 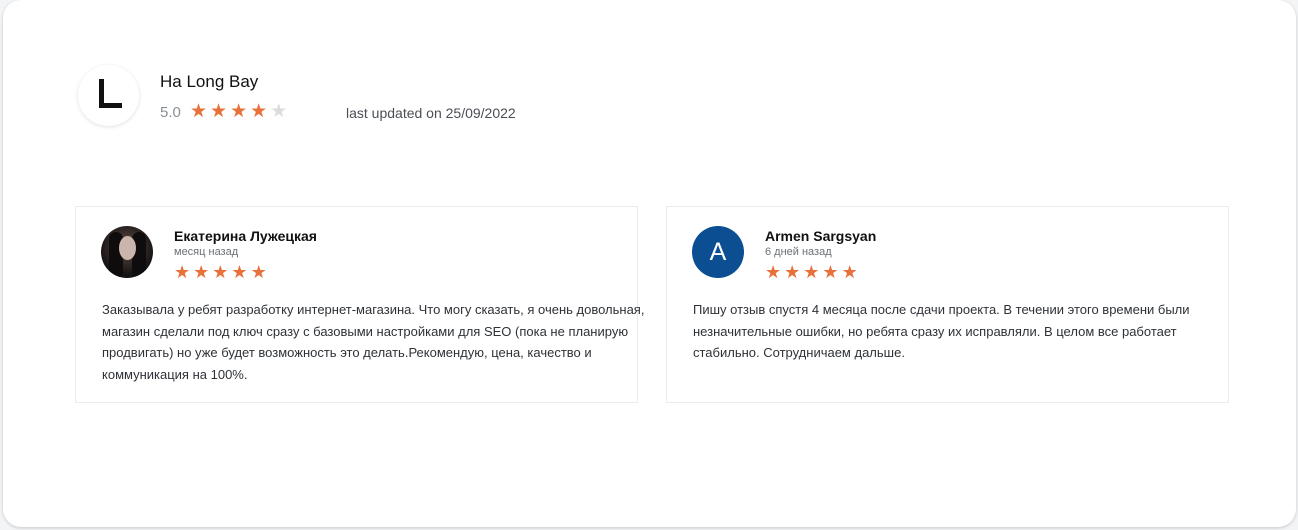 I want to click on review-date: месяц назад, so click(x=206, y=252).